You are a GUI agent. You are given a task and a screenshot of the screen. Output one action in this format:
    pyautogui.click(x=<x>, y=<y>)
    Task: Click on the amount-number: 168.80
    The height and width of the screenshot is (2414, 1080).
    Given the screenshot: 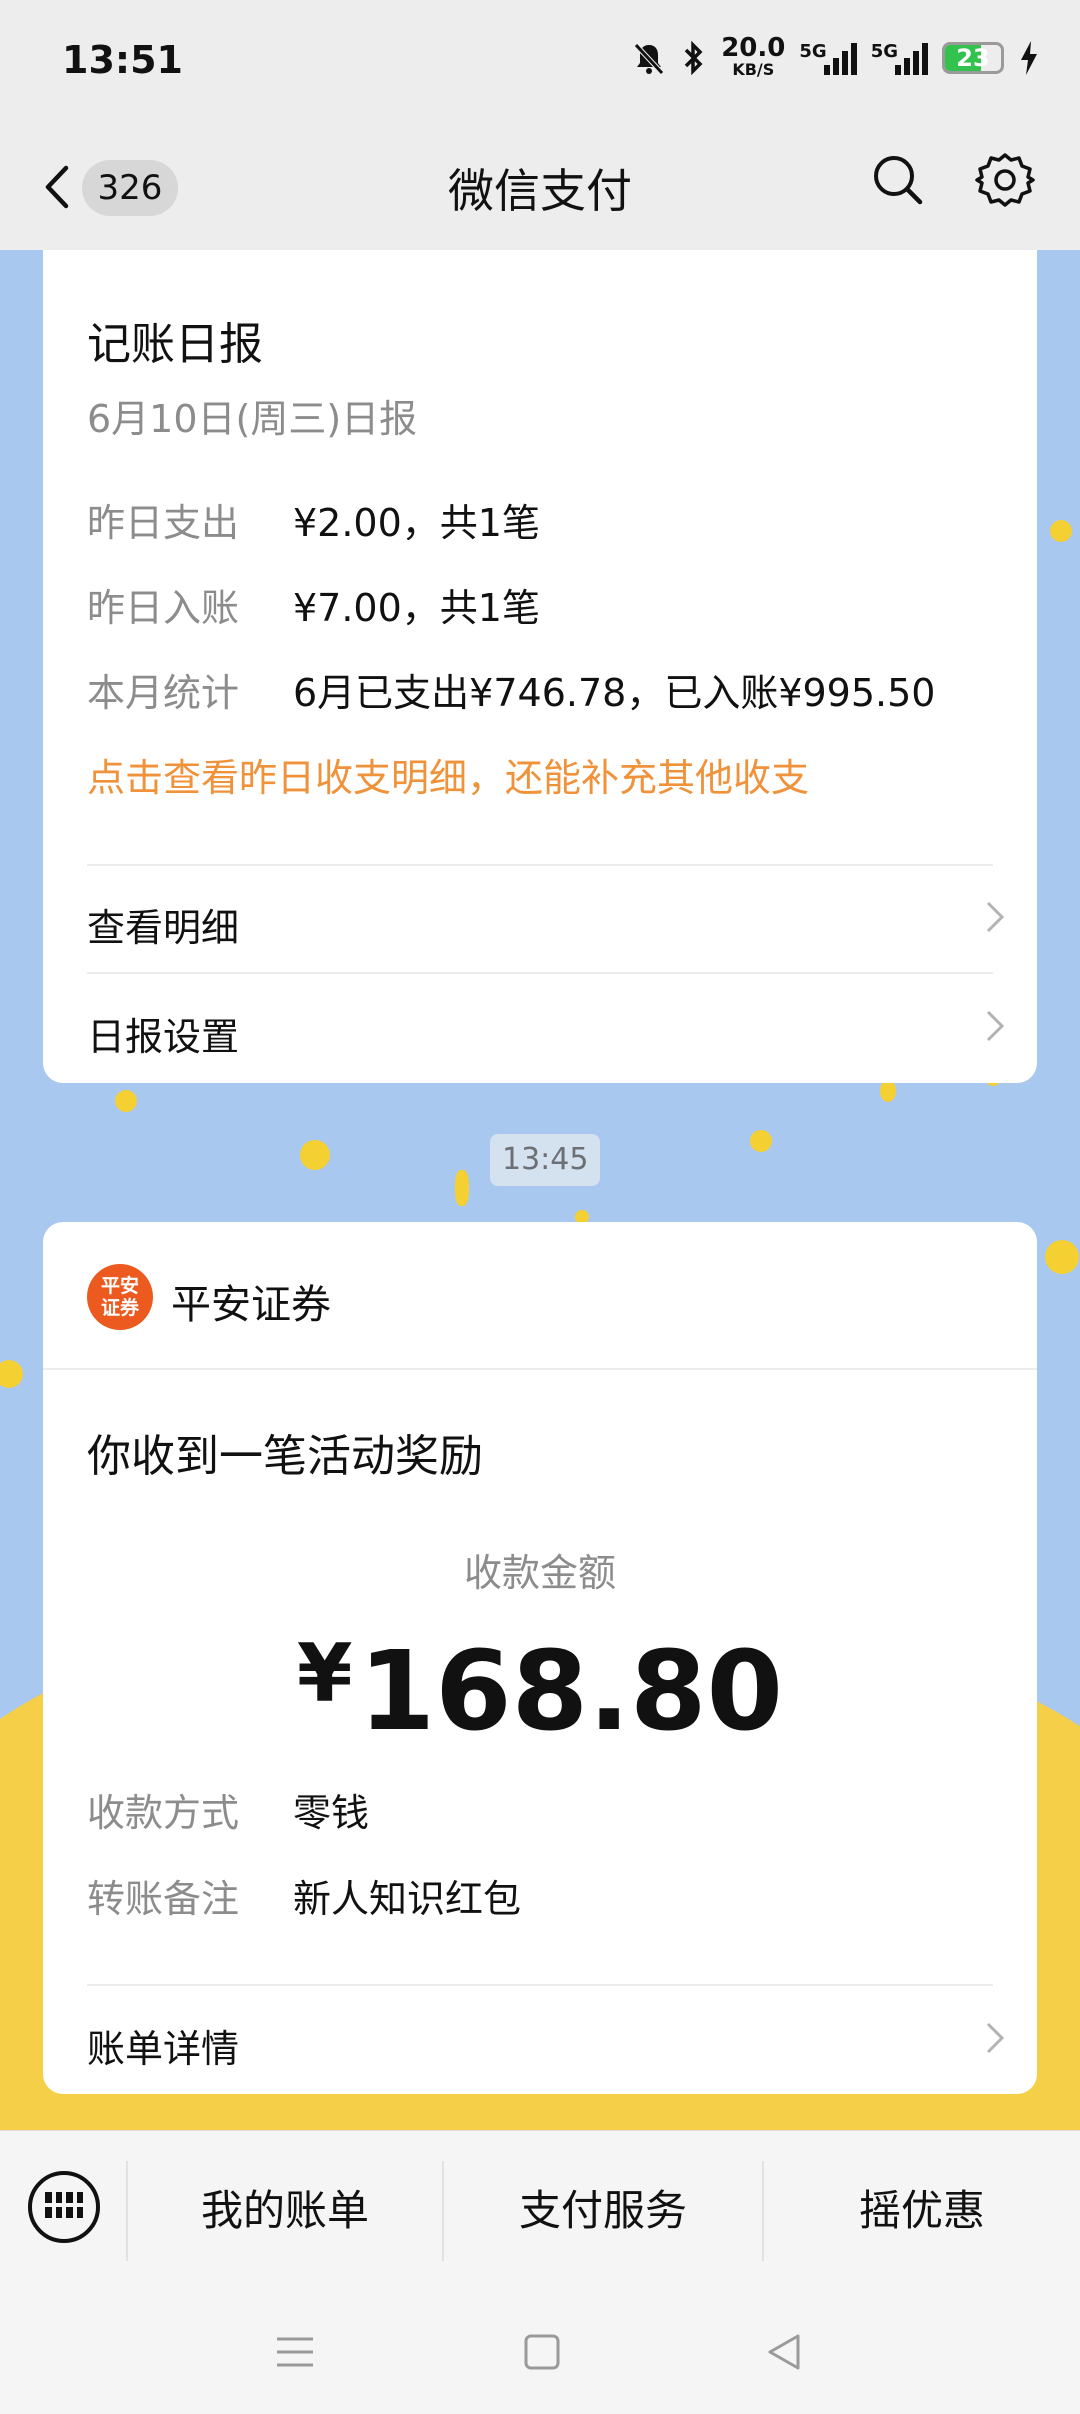 What is the action you would take?
    pyautogui.click(x=571, y=1691)
    